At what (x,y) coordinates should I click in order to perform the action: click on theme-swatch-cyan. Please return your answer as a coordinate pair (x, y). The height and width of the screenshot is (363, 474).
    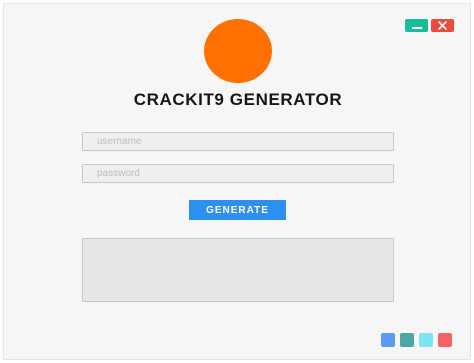
    Looking at the image, I should click on (426, 340).